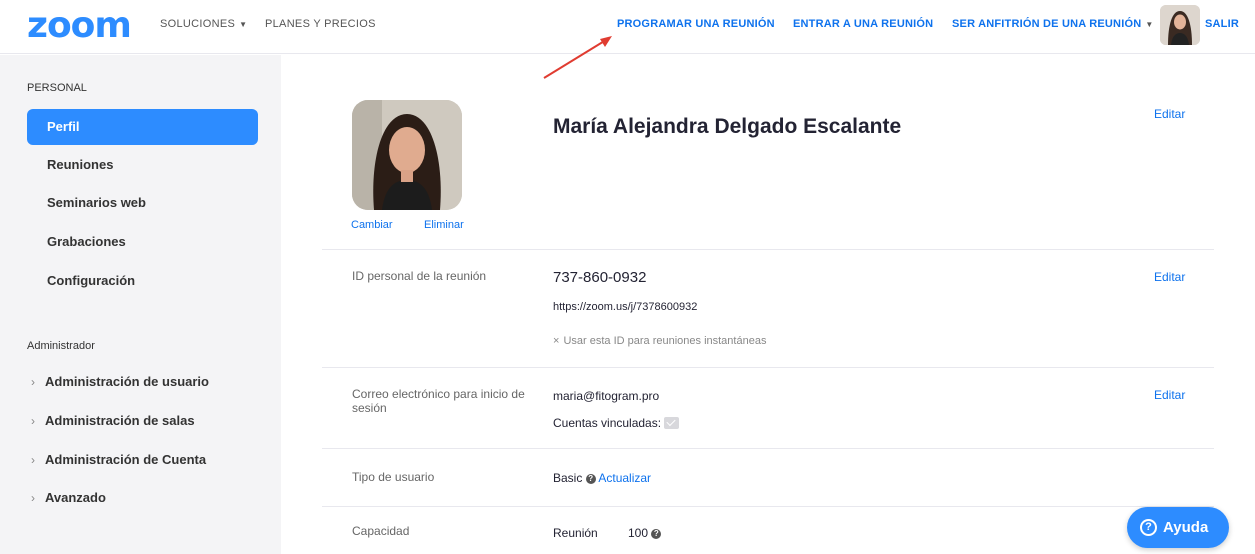  Describe the element at coordinates (600, 277) in the screenshot. I see `meeting-id-value: 737-860-0932` at that location.